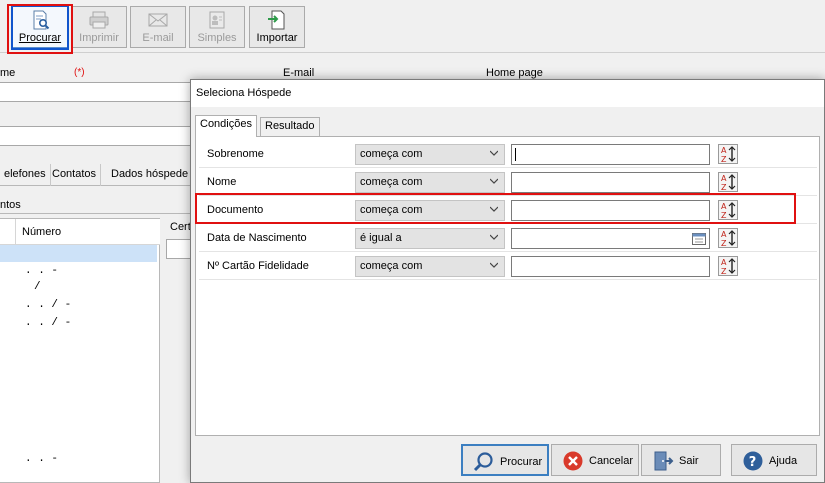 The width and height of the screenshot is (825, 483). I want to click on import-toolbar-button: Importar, so click(277, 27).